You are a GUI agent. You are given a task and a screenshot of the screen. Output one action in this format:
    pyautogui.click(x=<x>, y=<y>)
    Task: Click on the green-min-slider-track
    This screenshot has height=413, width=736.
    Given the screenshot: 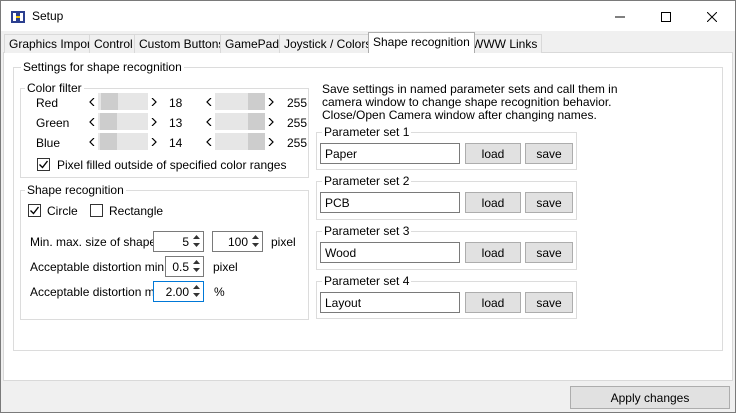 What is the action you would take?
    pyautogui.click(x=123, y=121)
    